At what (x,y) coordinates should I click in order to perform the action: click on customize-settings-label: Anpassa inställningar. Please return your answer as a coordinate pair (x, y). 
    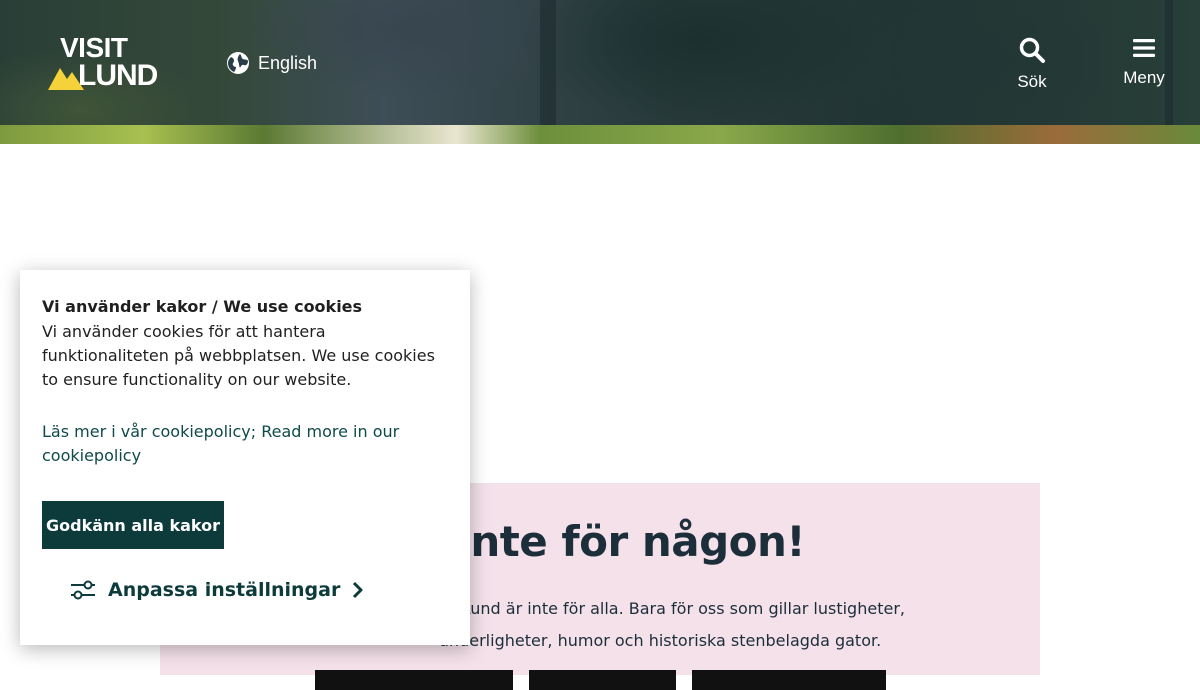
    Looking at the image, I should click on (224, 590).